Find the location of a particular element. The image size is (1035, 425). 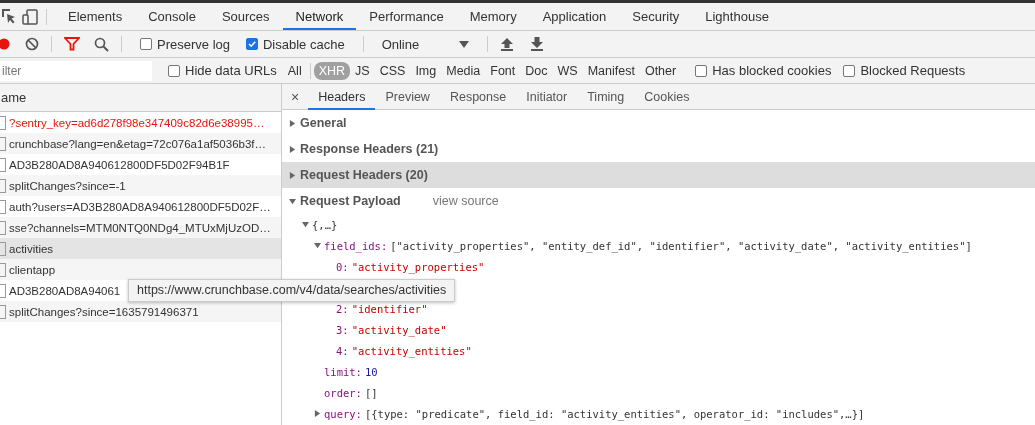

payload-key: 3: is located at coordinates (342, 329).